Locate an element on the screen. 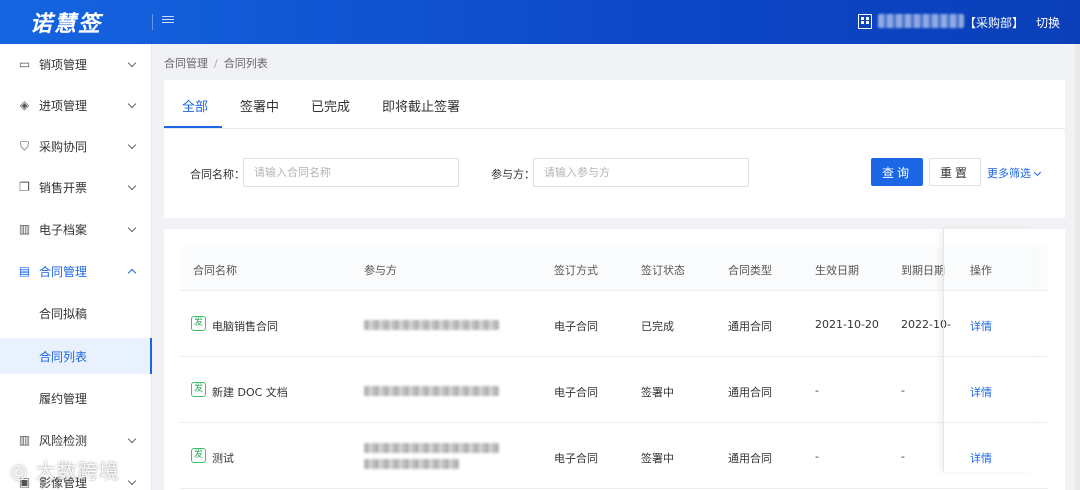 Image resolution: width=1080 pixels, height=490 pixels. more-filters-label: 更多筛选 is located at coordinates (1009, 173).